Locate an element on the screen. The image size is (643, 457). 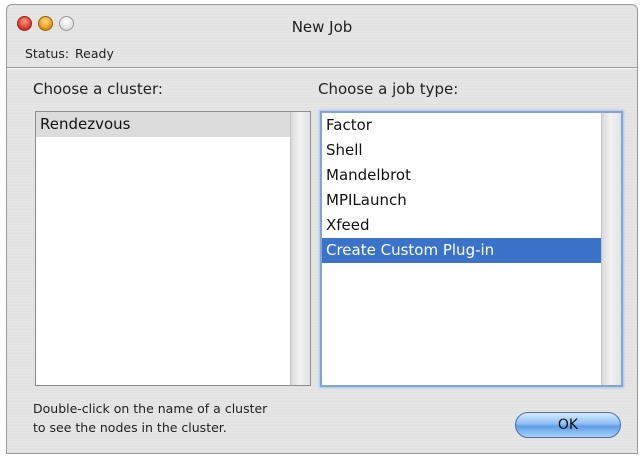
job-type-item-mpilaunch: MPILaunch is located at coordinates (461, 200).